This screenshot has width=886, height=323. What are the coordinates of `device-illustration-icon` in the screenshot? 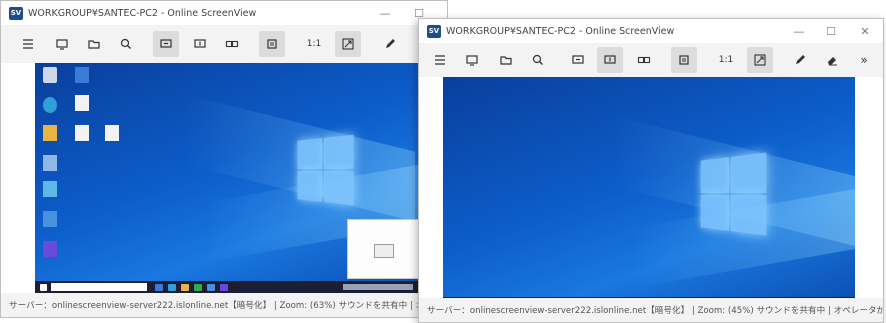 It's located at (384, 251).